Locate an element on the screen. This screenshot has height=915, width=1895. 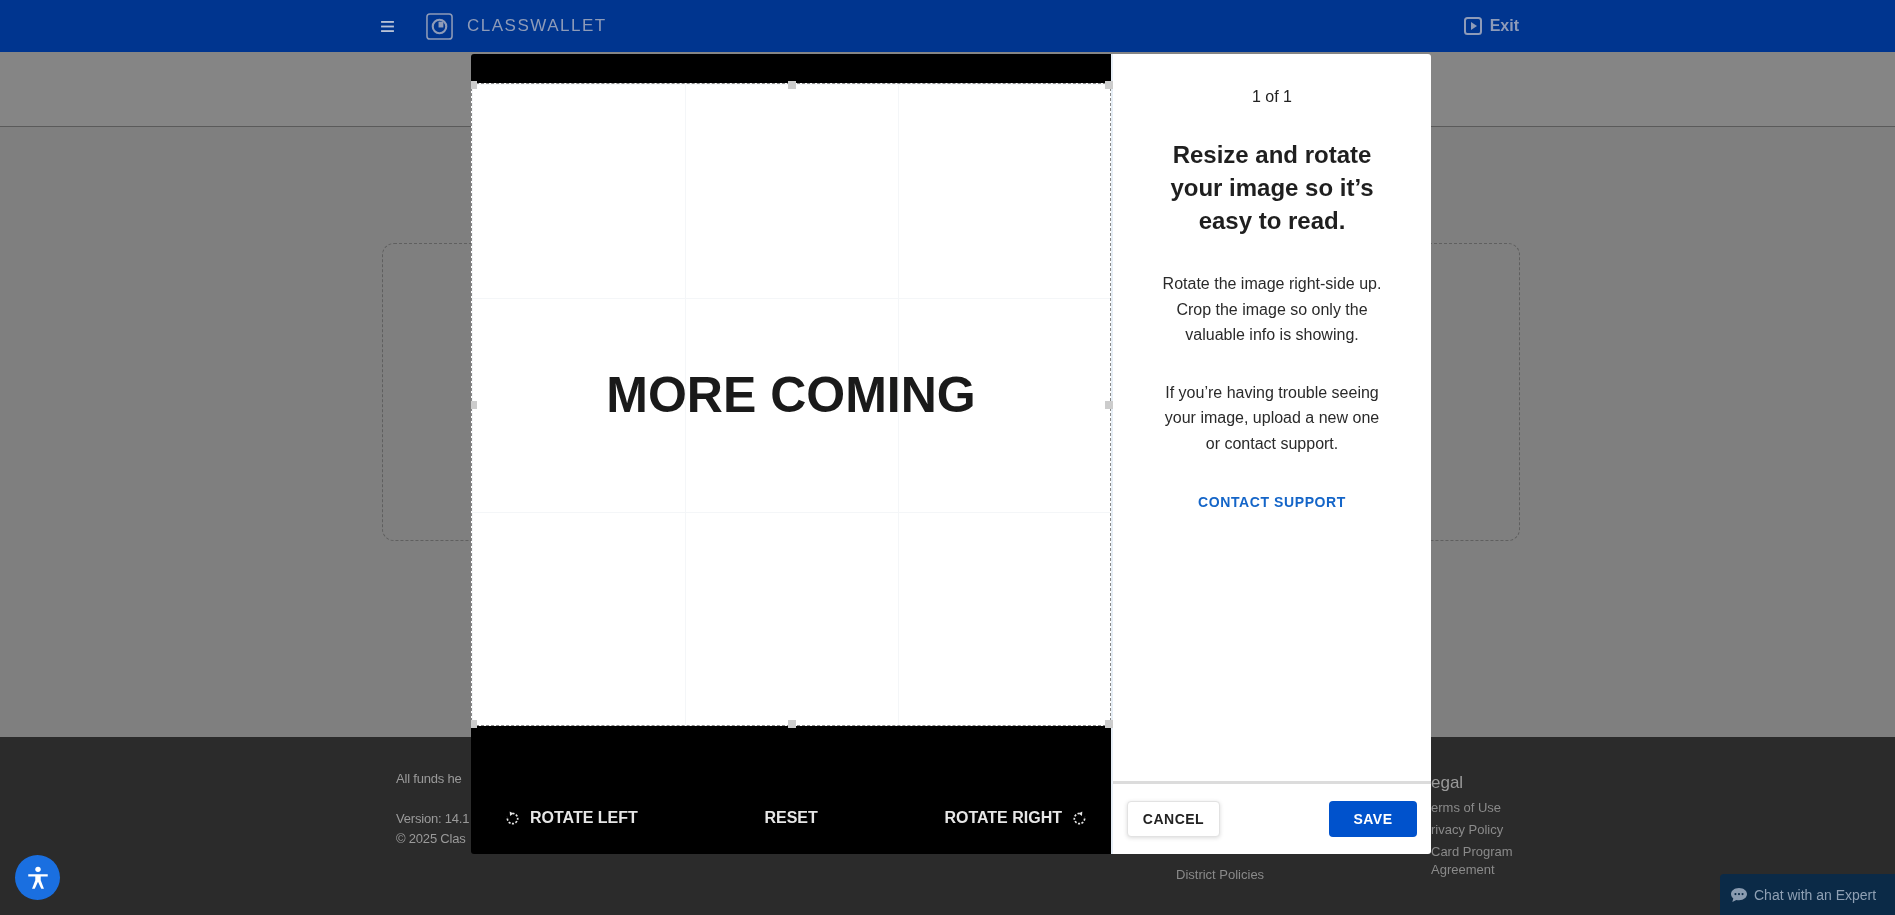
logo-icon is located at coordinates (439, 26).